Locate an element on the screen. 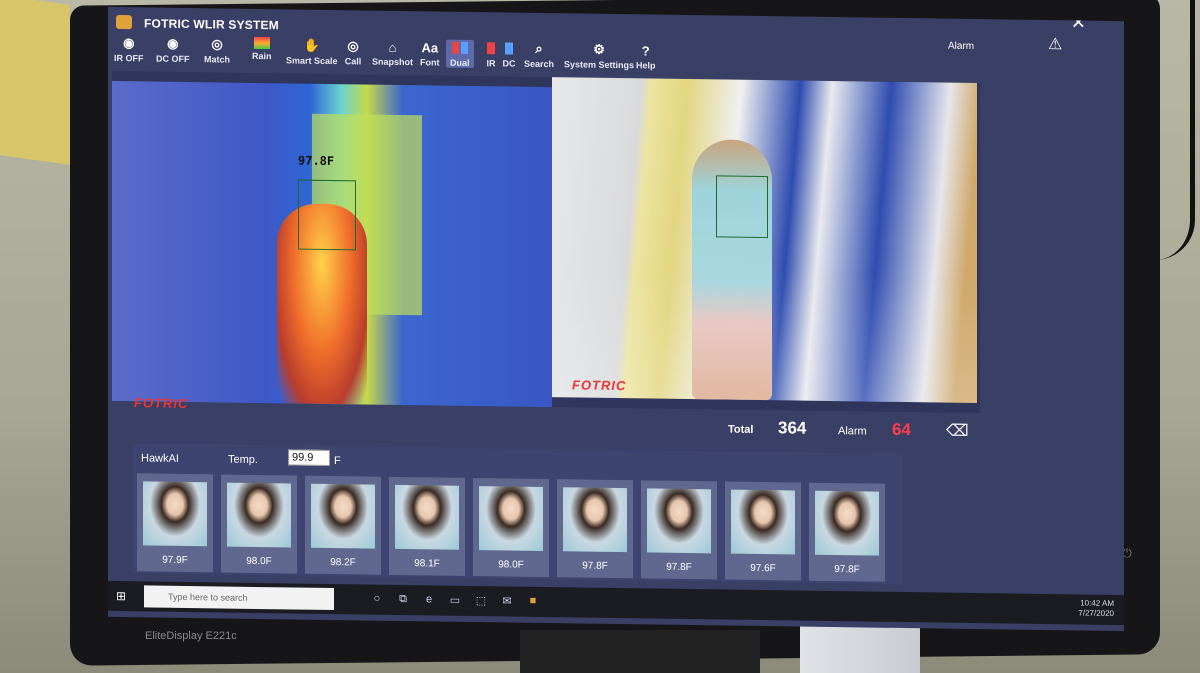 This screenshot has height=673, width=1200. capture-thumbnail: 97.6F is located at coordinates (763, 531).